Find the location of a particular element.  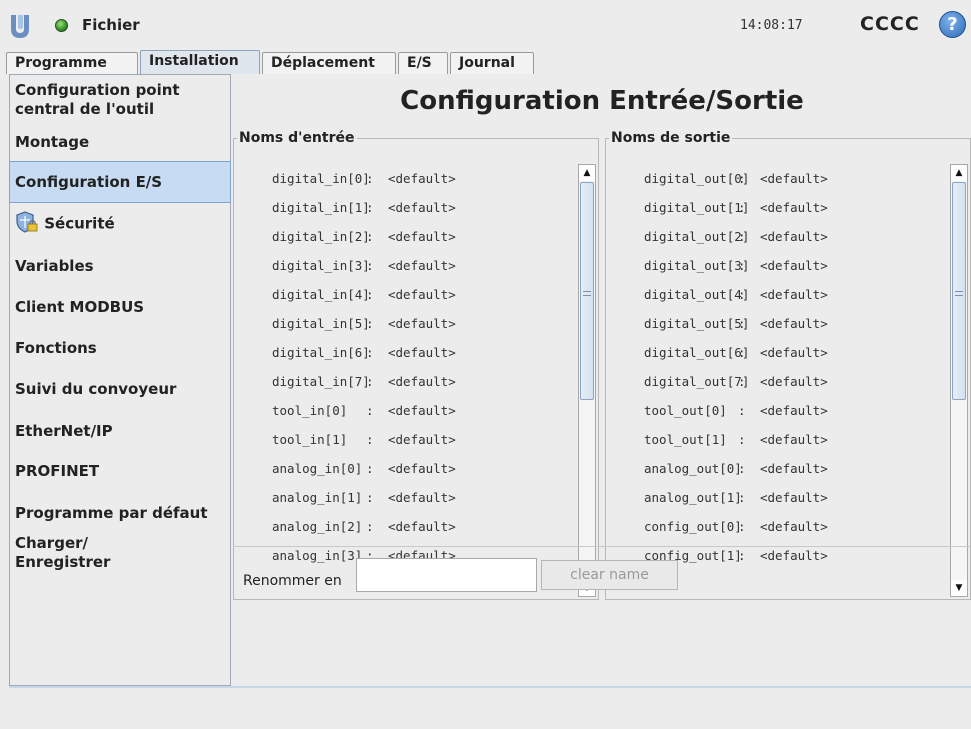

input-name-row: analog_in[2]: <default> is located at coordinates (406, 526).